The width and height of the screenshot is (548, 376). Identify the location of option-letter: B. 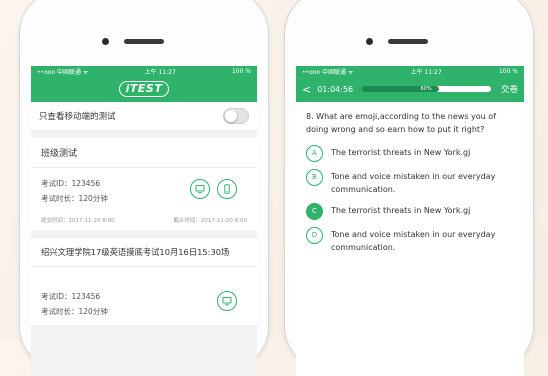
(314, 177).